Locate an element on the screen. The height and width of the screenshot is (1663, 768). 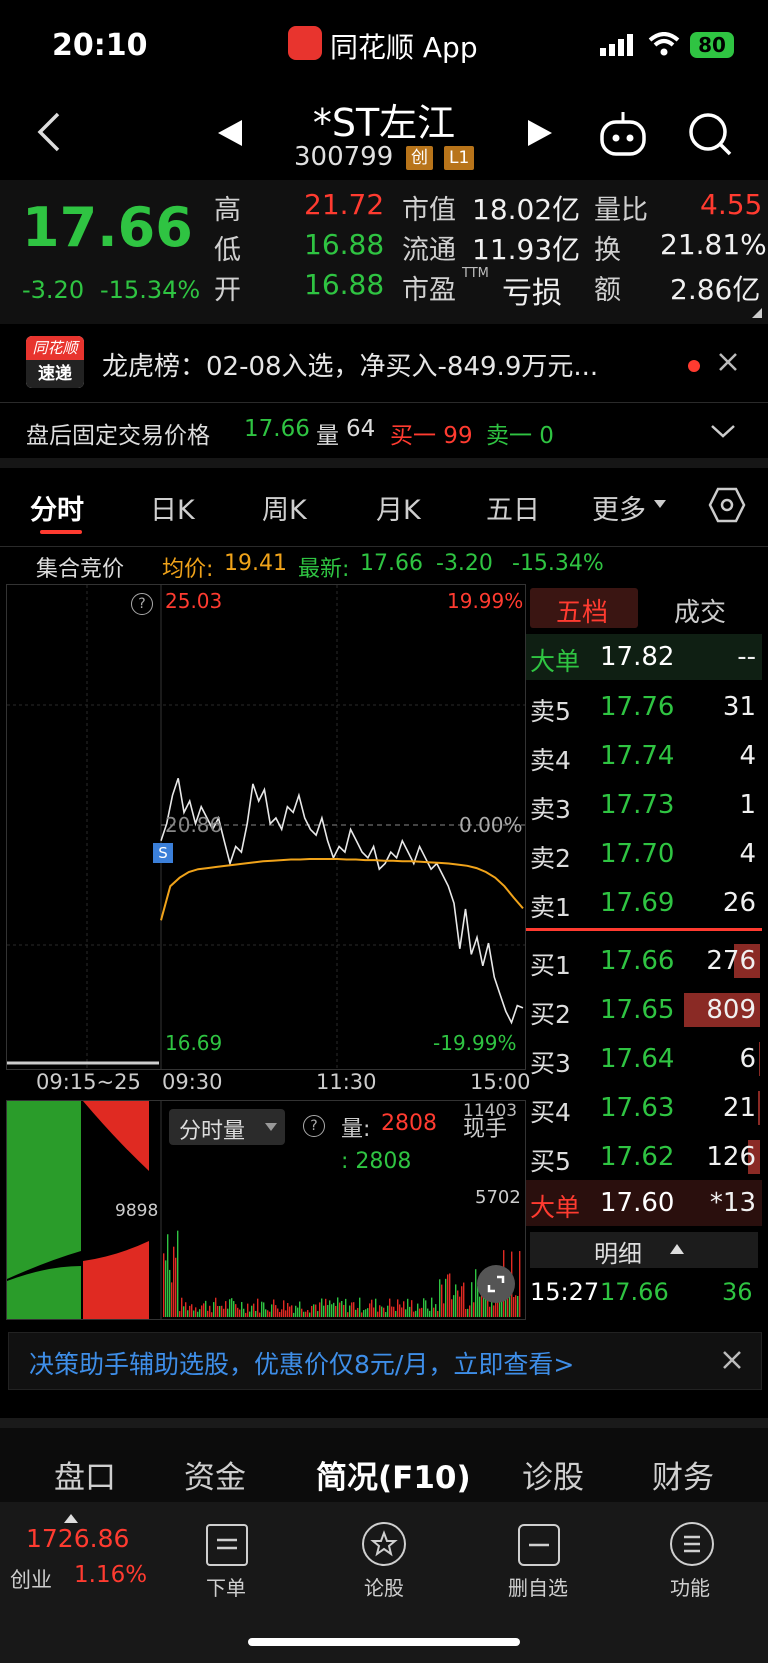
functions-icon is located at coordinates (692, 1544).